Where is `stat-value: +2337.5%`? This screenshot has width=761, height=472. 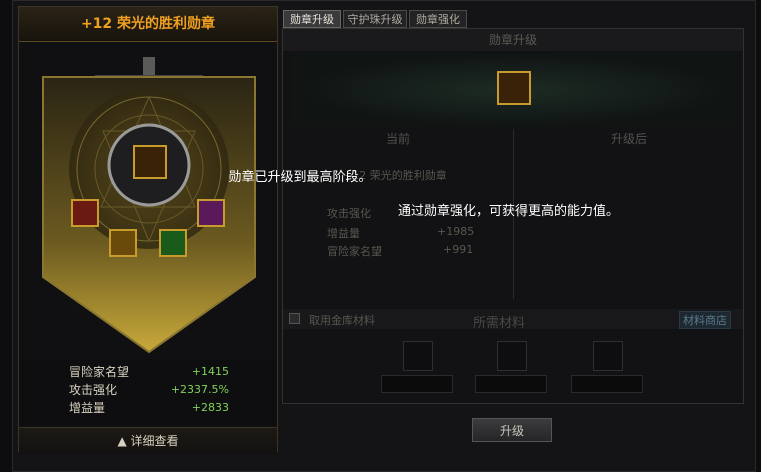 stat-value: +2337.5% is located at coordinates (199, 389).